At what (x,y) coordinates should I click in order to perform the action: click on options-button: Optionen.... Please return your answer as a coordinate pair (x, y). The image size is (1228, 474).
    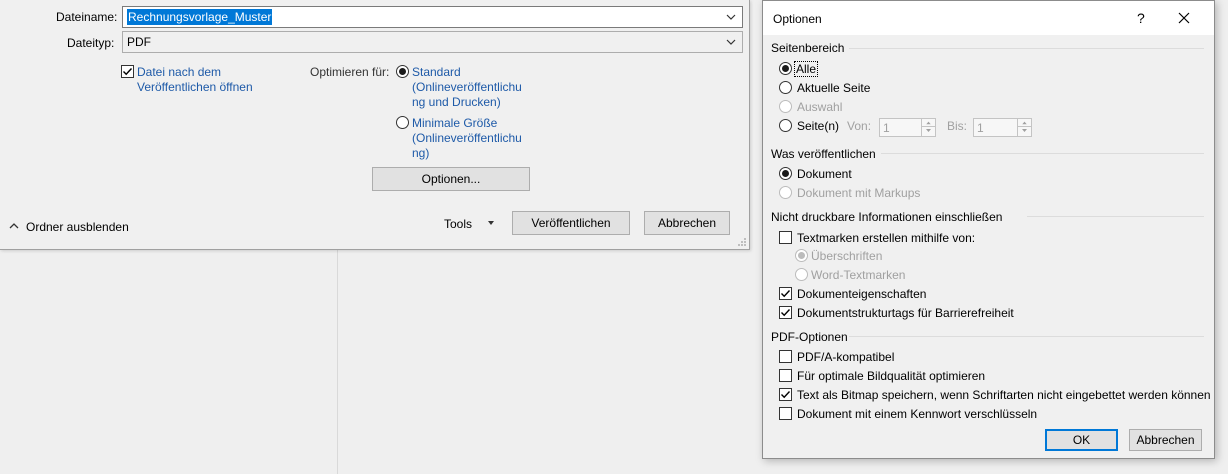
    Looking at the image, I should click on (451, 179).